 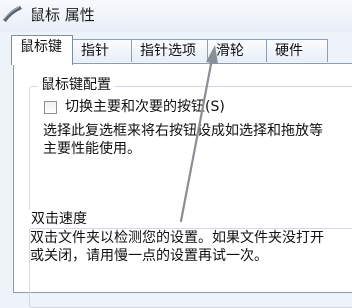 What do you see at coordinates (149, 256) in the screenshot?
I see `double-click-description-line2: 或关闭，请用慢一点的设置再试一次。` at bounding box center [149, 256].